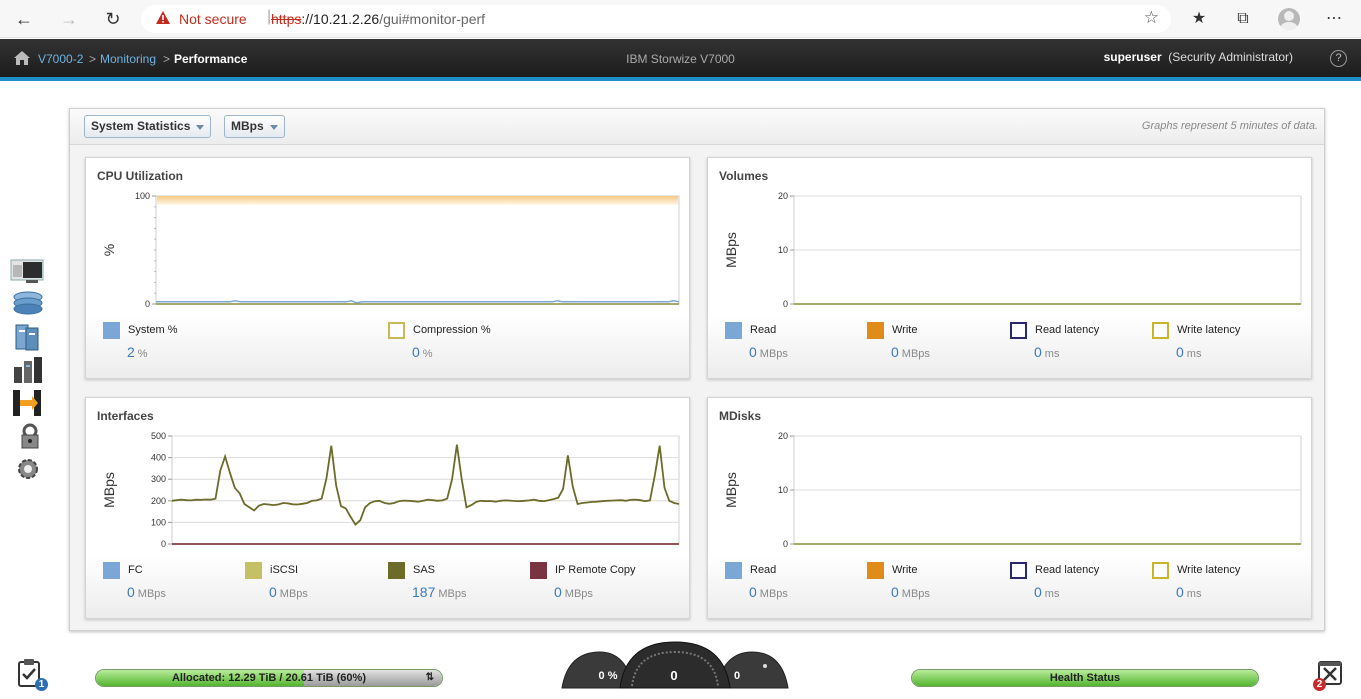  What do you see at coordinates (595, 570) in the screenshot?
I see `legend-label: IP Remote Copy` at bounding box center [595, 570].